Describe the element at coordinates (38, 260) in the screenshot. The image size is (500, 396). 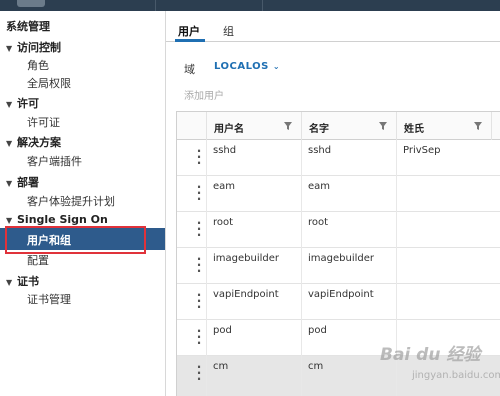
I see `sidebar-item-configuration: 配置` at that location.